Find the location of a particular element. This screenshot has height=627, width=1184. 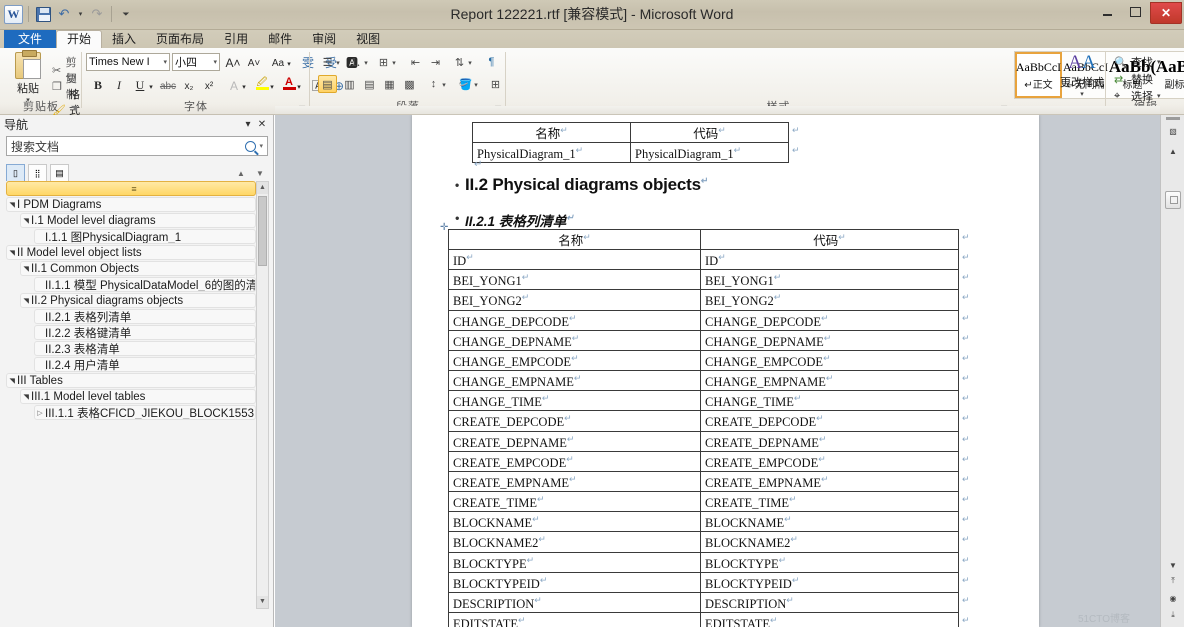

shading-dropdown-icon: ▾ is located at coordinates (476, 85).